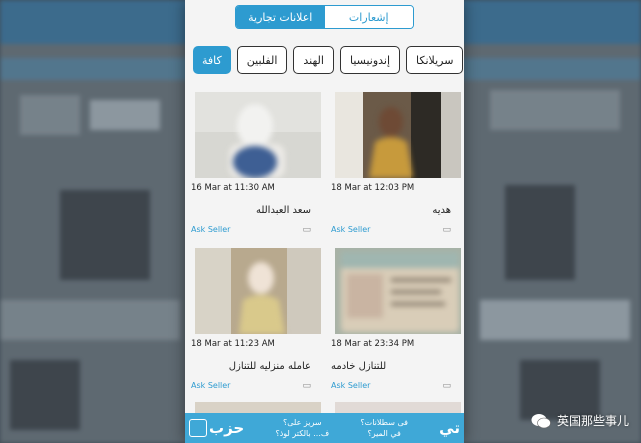 The width and height of the screenshot is (641, 443). I want to click on banner-logo-box, so click(198, 428).